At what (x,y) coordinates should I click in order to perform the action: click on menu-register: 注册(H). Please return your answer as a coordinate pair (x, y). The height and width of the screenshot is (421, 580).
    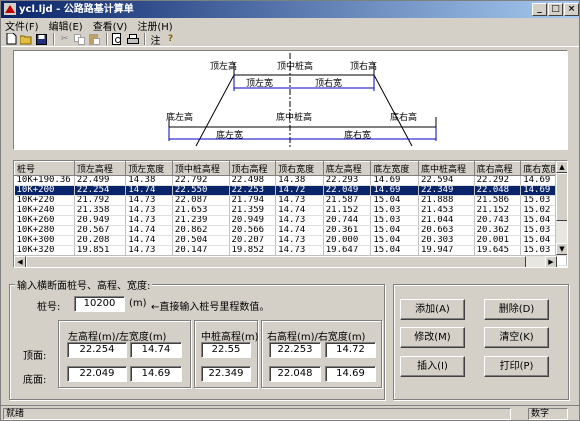
    Looking at the image, I should click on (154, 25).